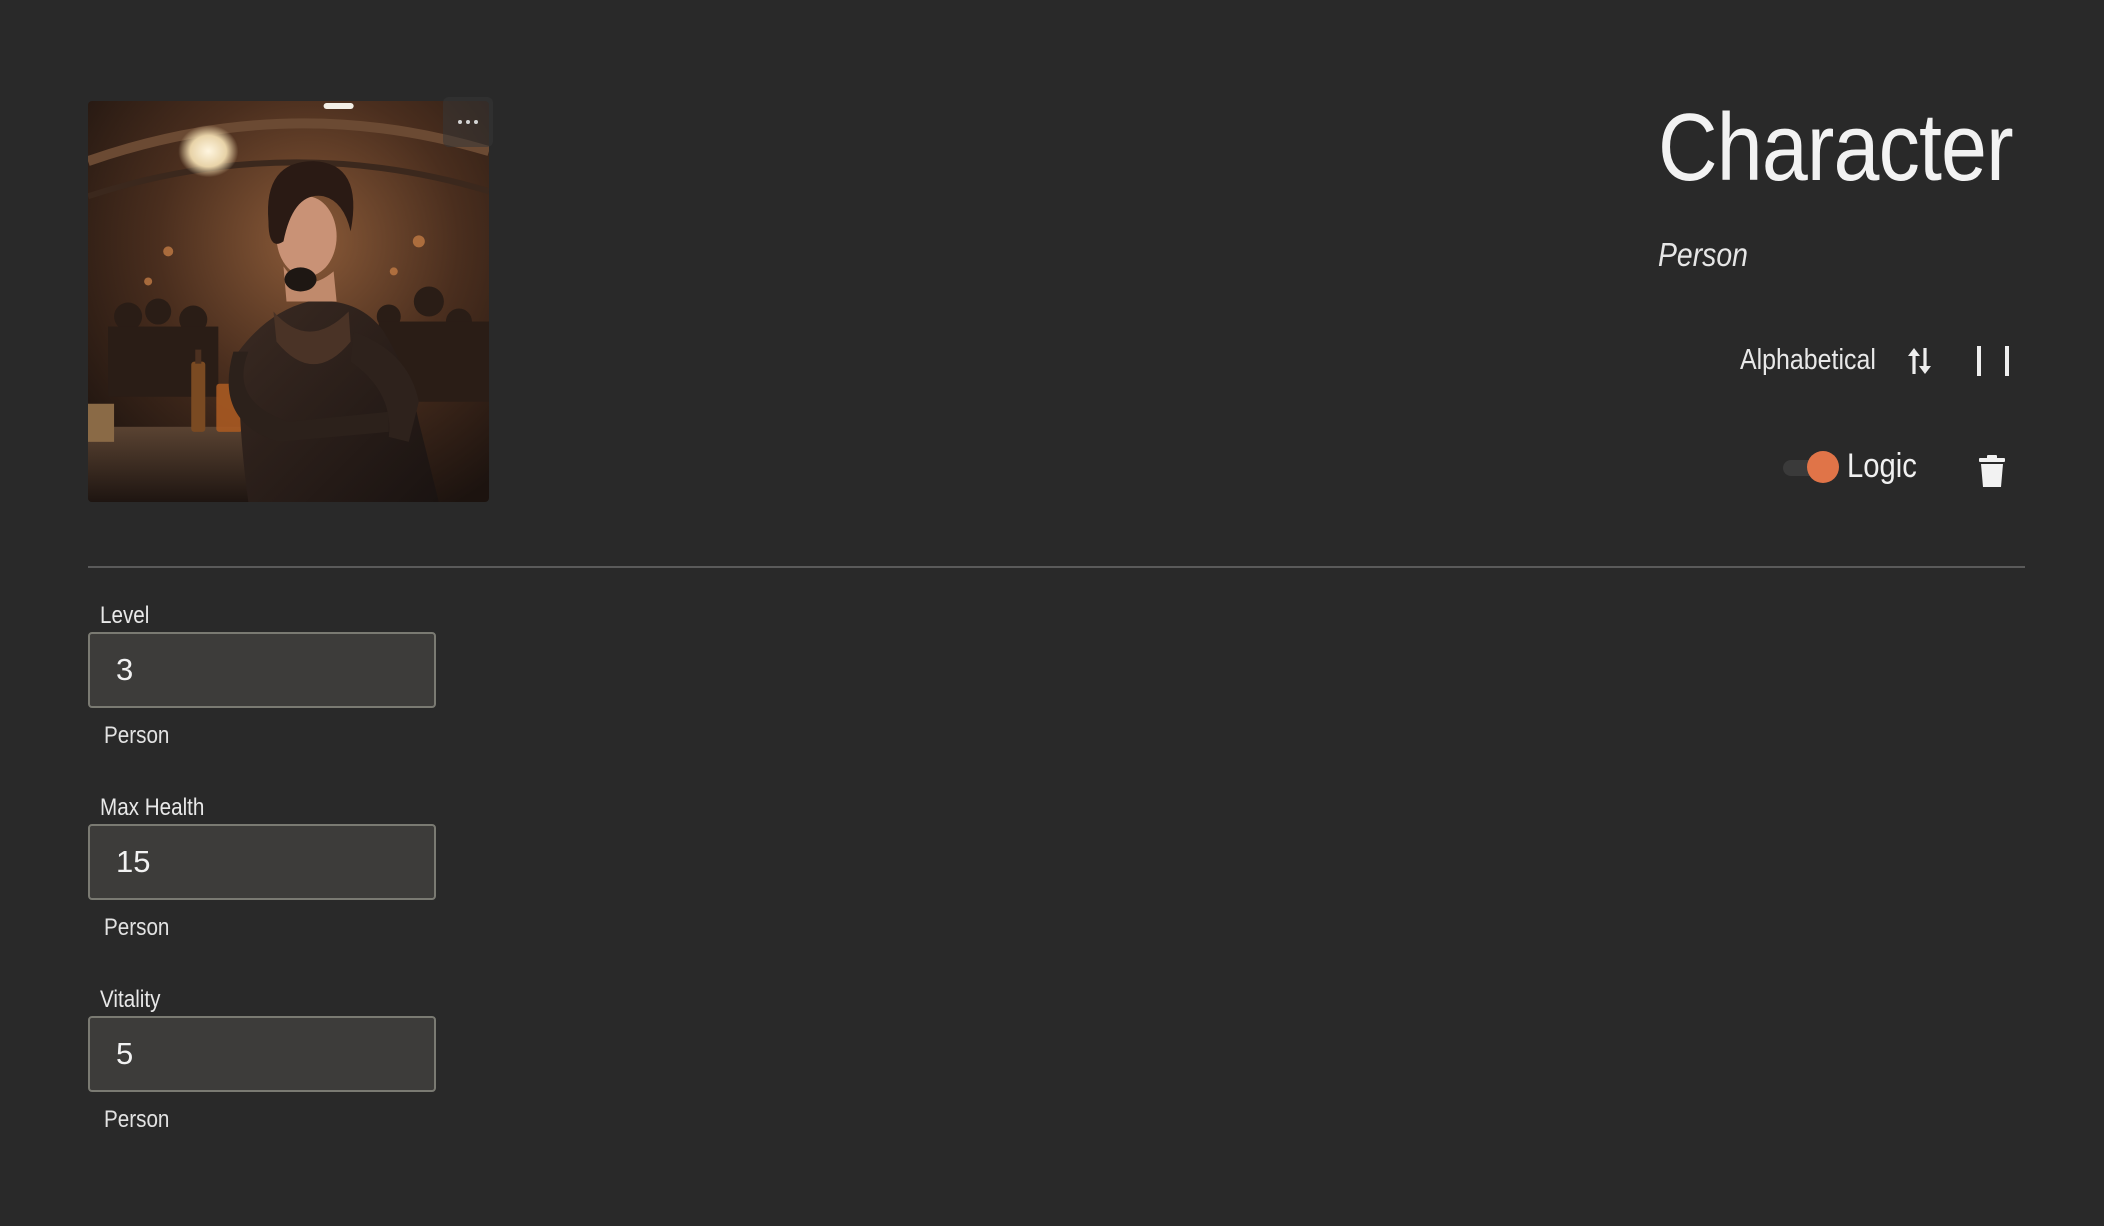 The image size is (2104, 1226). I want to click on field-max-health: Max Health Person, so click(264, 874).